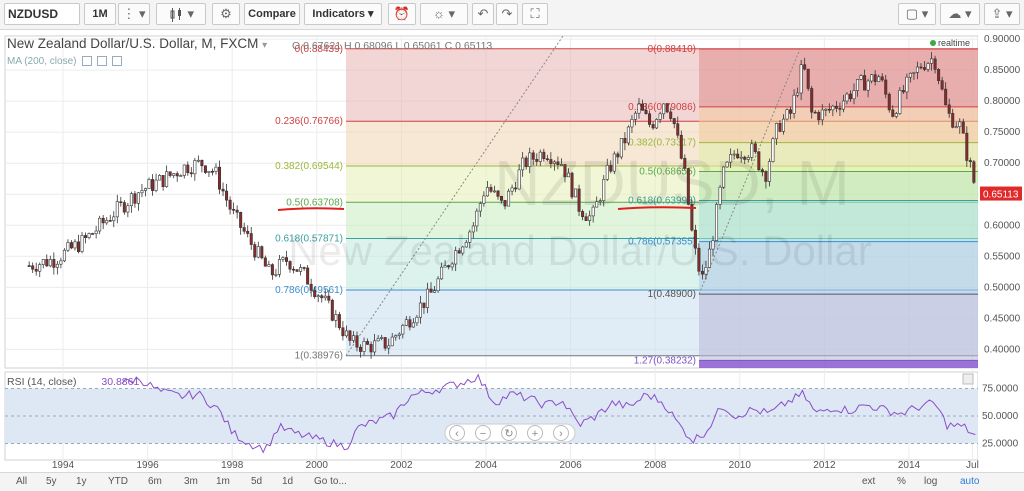 This screenshot has width=1024, height=491. Describe the element at coordinates (100, 14) in the screenshot. I see `interval-button: 1M` at that location.